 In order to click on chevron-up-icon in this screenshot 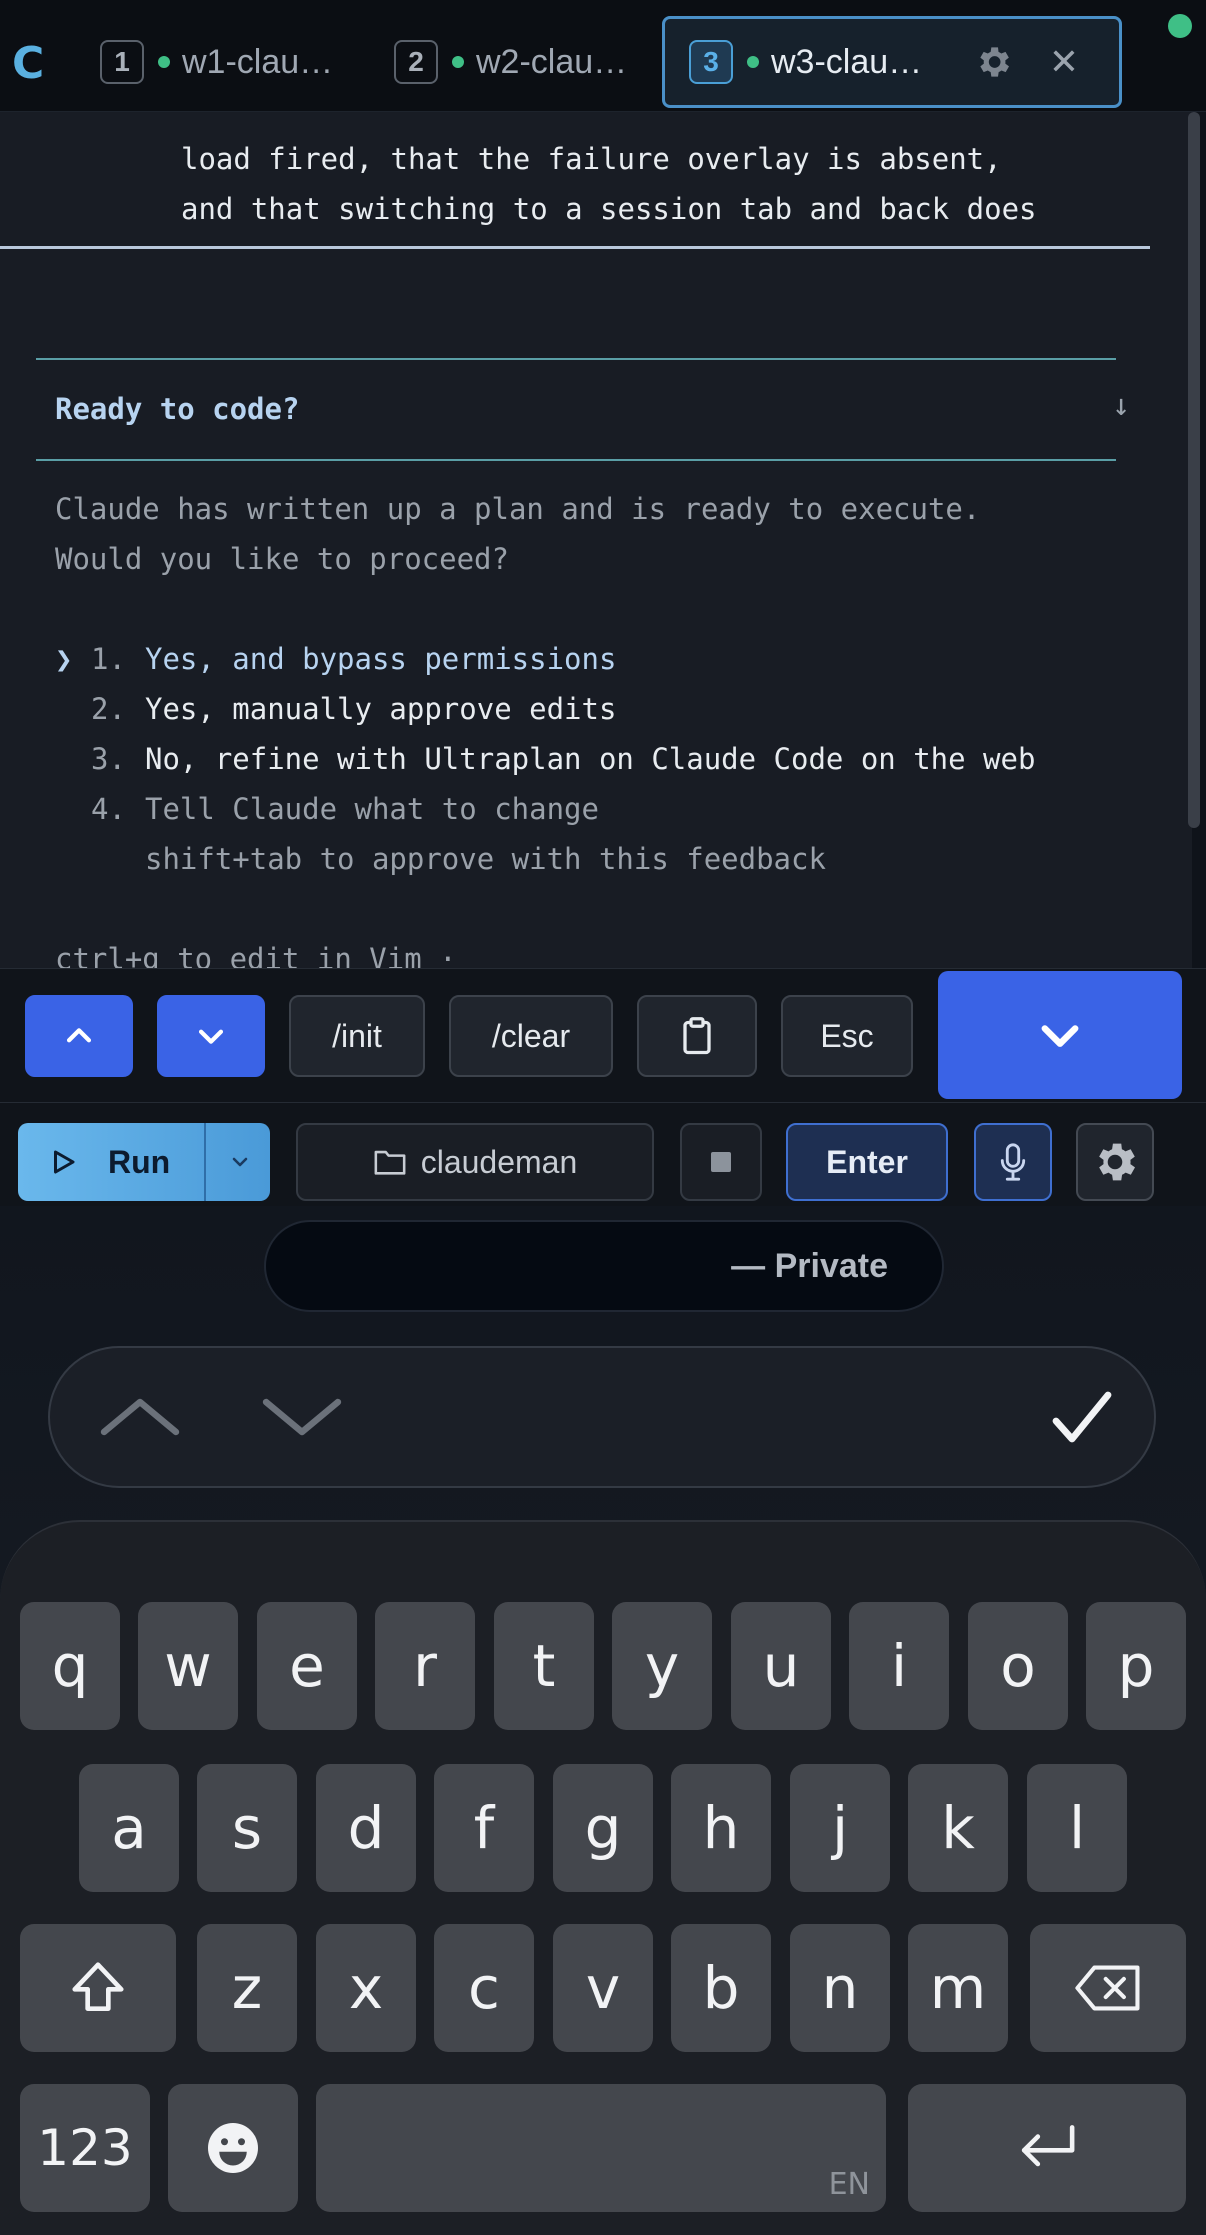, I will do `click(79, 1035)`.